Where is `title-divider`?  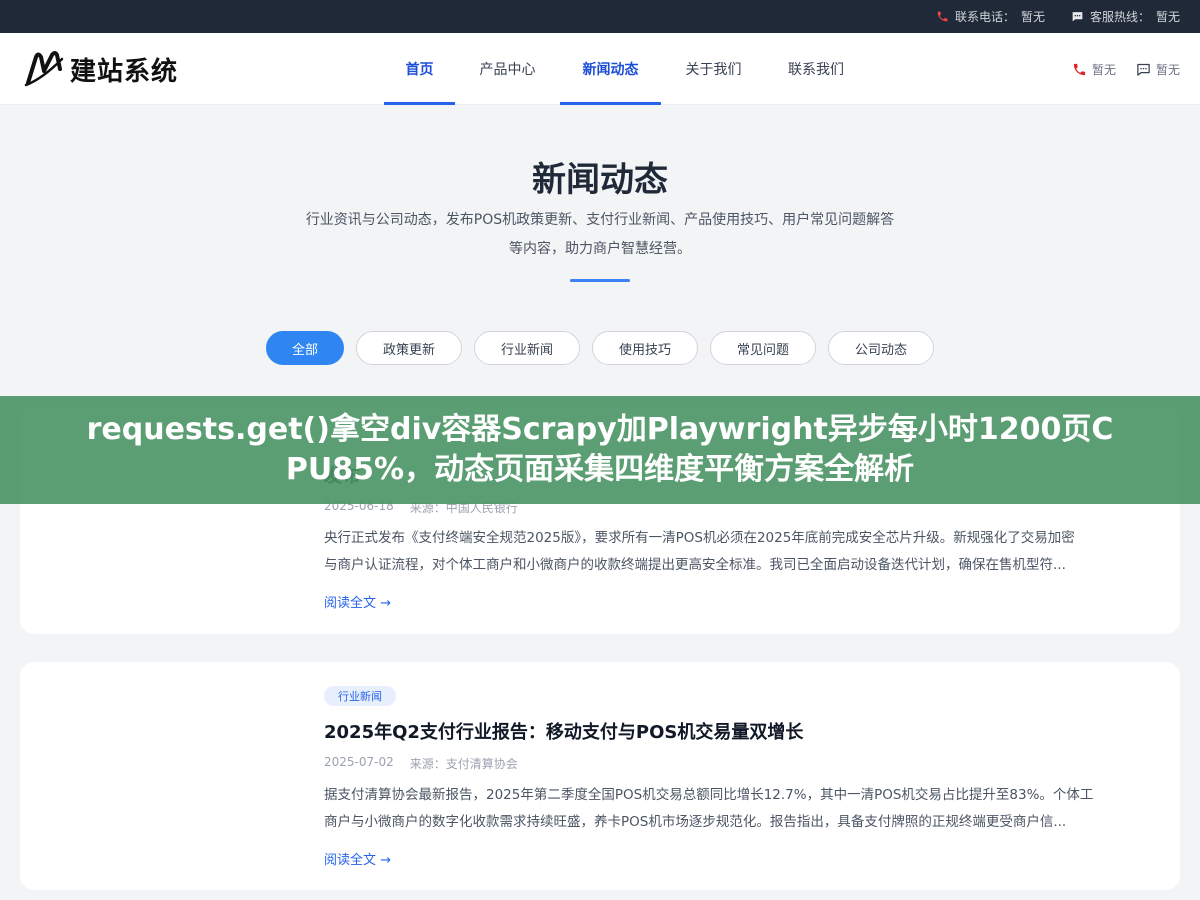
title-divider is located at coordinates (600, 280).